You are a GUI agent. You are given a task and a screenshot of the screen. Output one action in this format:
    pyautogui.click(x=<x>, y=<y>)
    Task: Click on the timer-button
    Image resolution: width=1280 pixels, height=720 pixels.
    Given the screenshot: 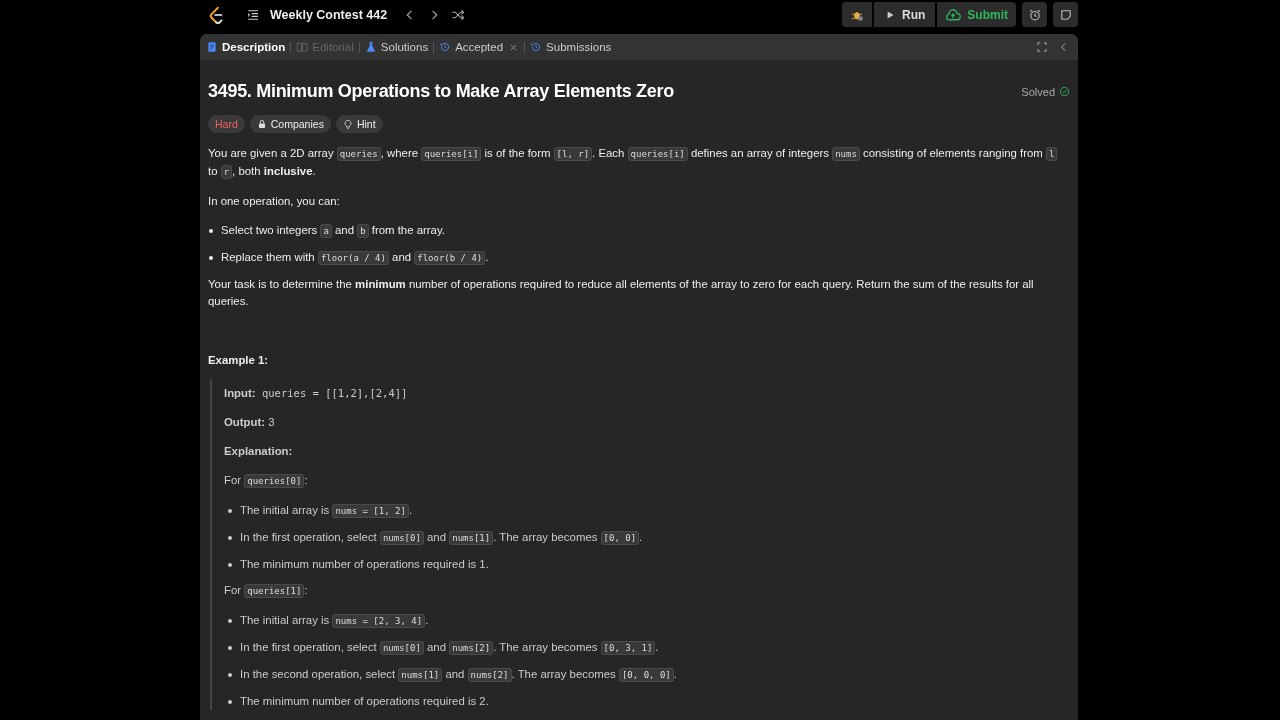 What is the action you would take?
    pyautogui.click(x=1034, y=14)
    